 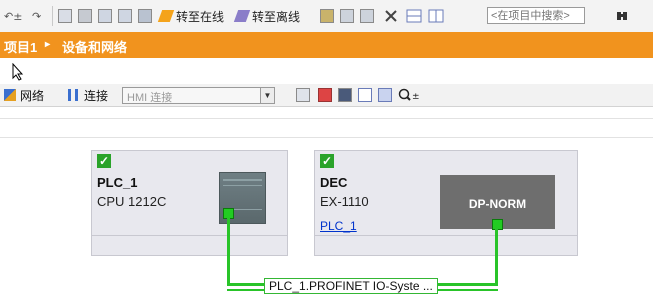 I want to click on project-search-input, so click(x=536, y=15).